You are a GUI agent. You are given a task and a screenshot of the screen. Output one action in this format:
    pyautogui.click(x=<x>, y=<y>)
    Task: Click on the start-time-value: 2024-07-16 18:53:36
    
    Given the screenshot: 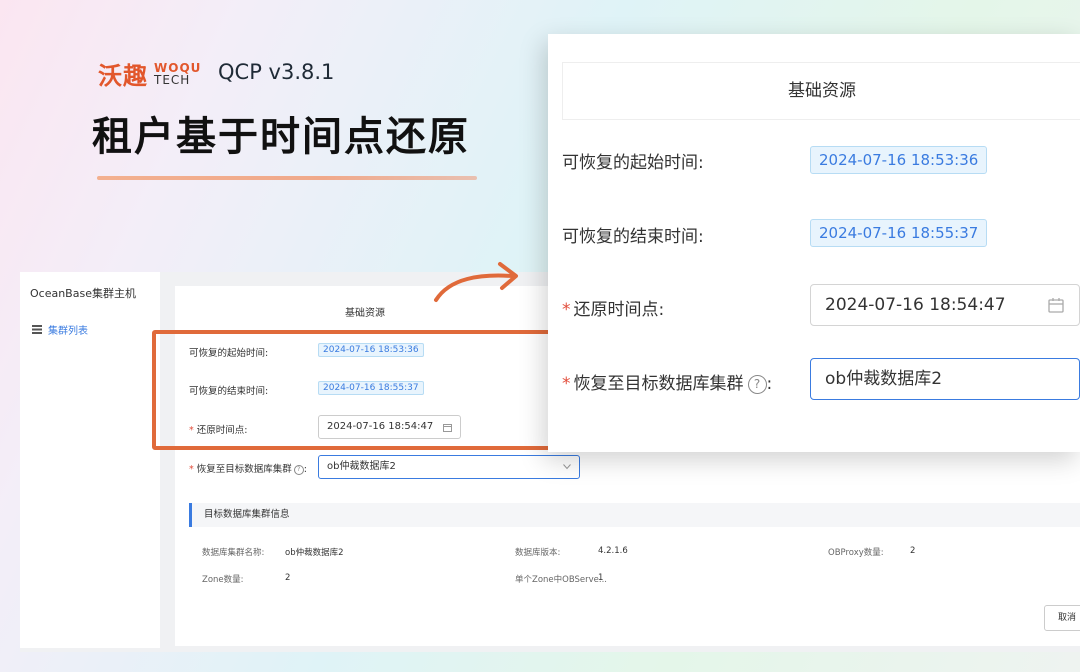 What is the action you would take?
    pyautogui.click(x=899, y=160)
    